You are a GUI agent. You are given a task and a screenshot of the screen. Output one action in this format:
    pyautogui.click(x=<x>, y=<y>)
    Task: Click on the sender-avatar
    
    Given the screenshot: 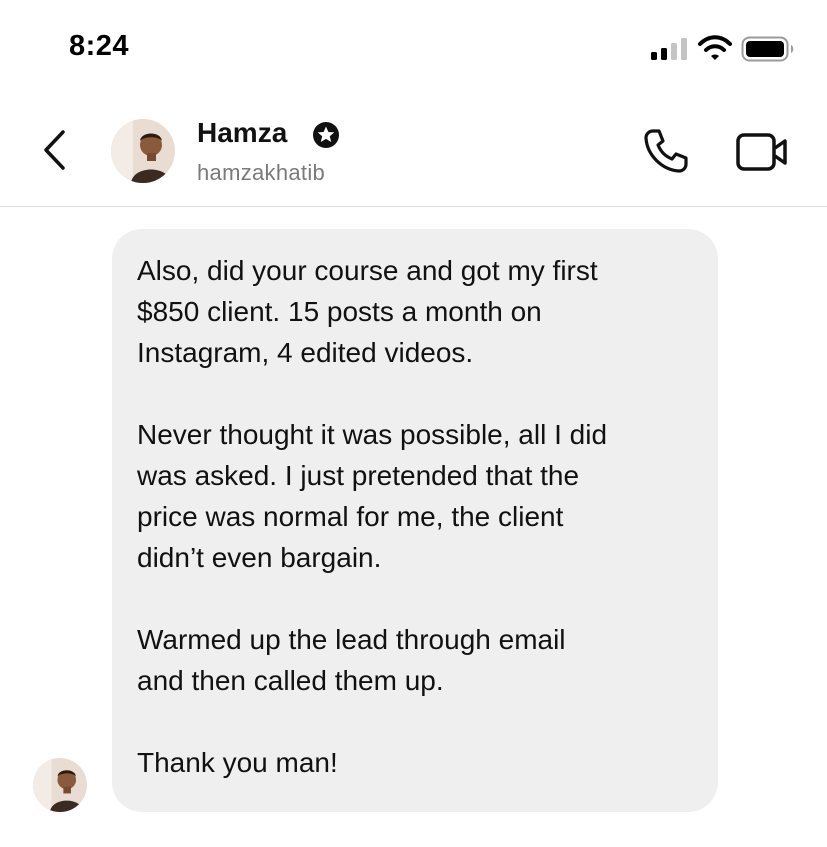 What is the action you would take?
    pyautogui.click(x=60, y=785)
    